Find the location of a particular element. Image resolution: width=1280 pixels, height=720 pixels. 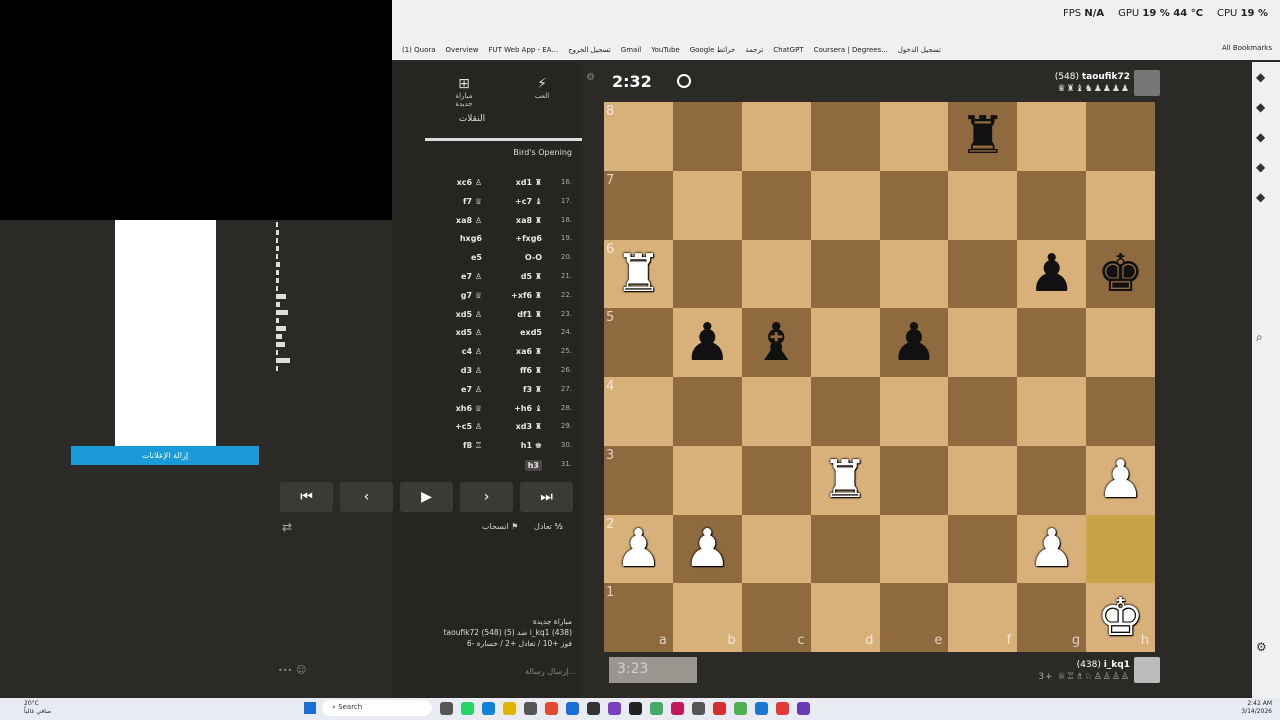

tab-moves: النقلات is located at coordinates (487, 119).